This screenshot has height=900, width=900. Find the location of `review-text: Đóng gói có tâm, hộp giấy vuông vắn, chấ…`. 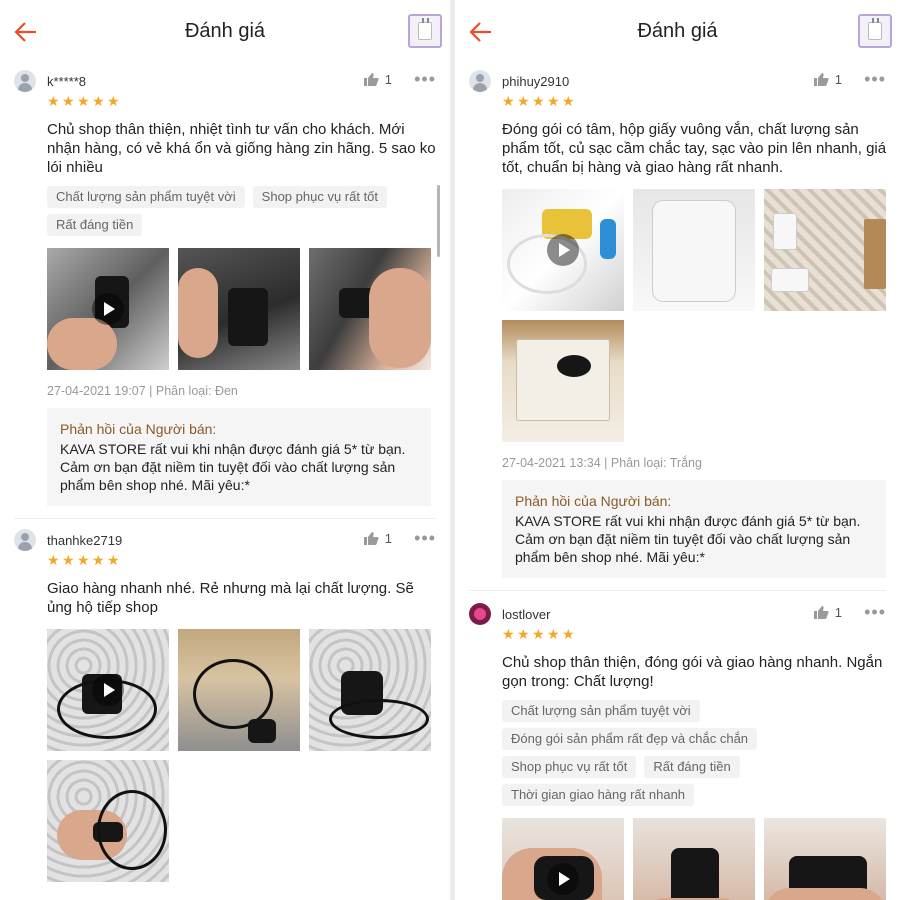

review-text: Đóng gói có tâm, hộp giấy vuông vắn, chấ… is located at coordinates (694, 148).